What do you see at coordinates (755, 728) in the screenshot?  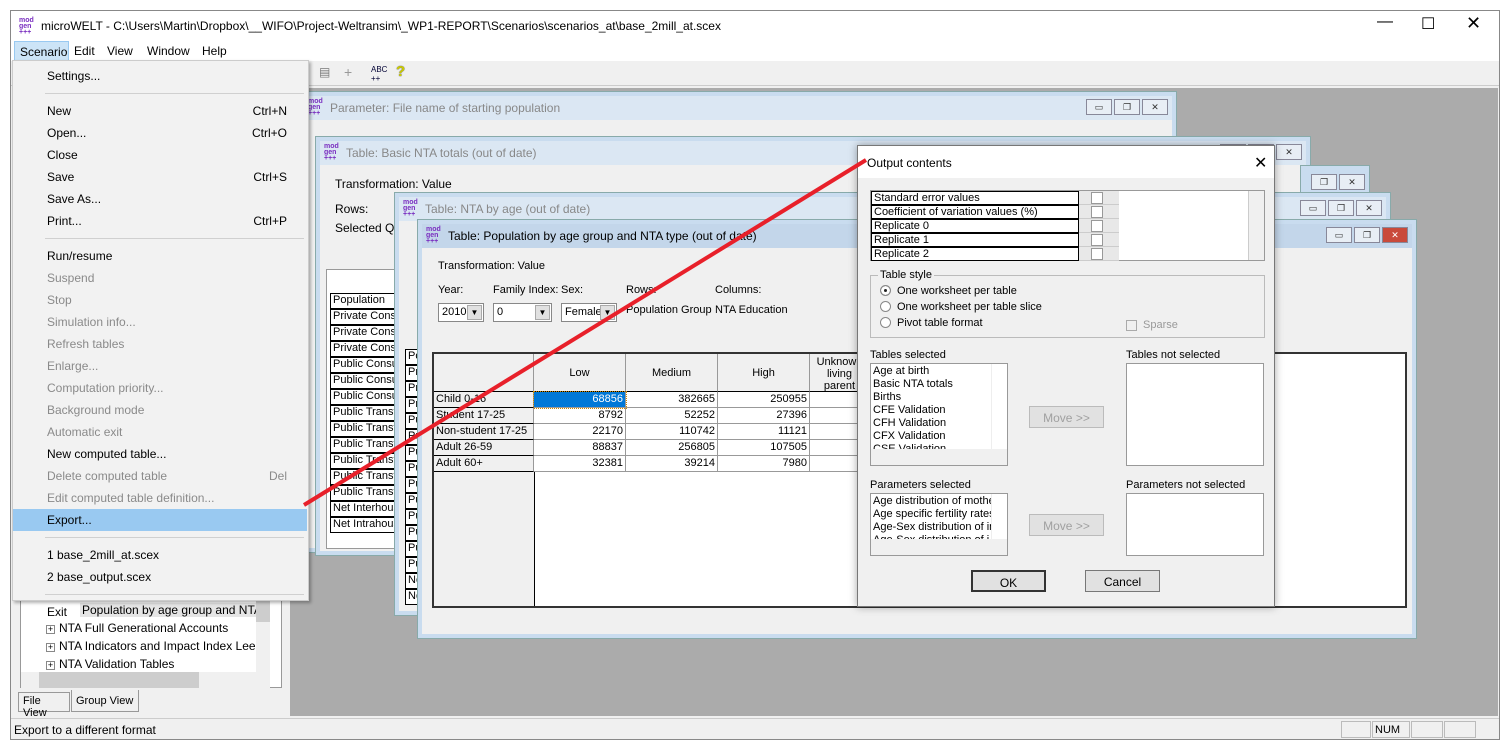 I see `status-bar: Export to a different format NUM` at bounding box center [755, 728].